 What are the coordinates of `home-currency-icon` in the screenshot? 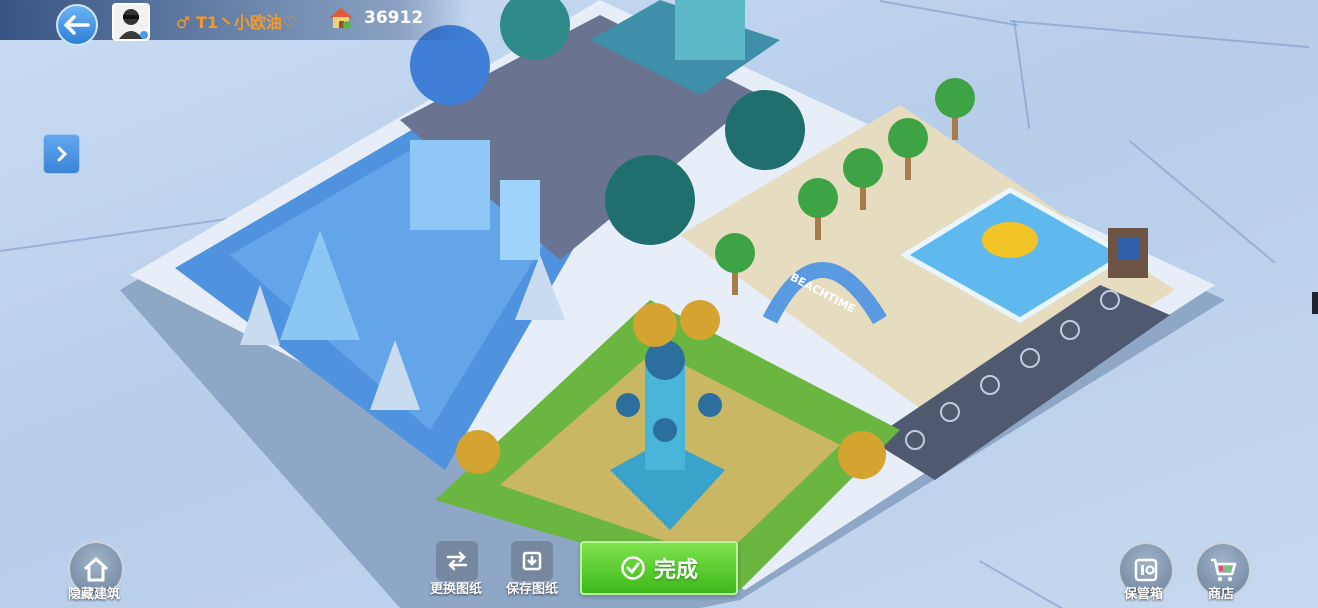 It's located at (341, 18).